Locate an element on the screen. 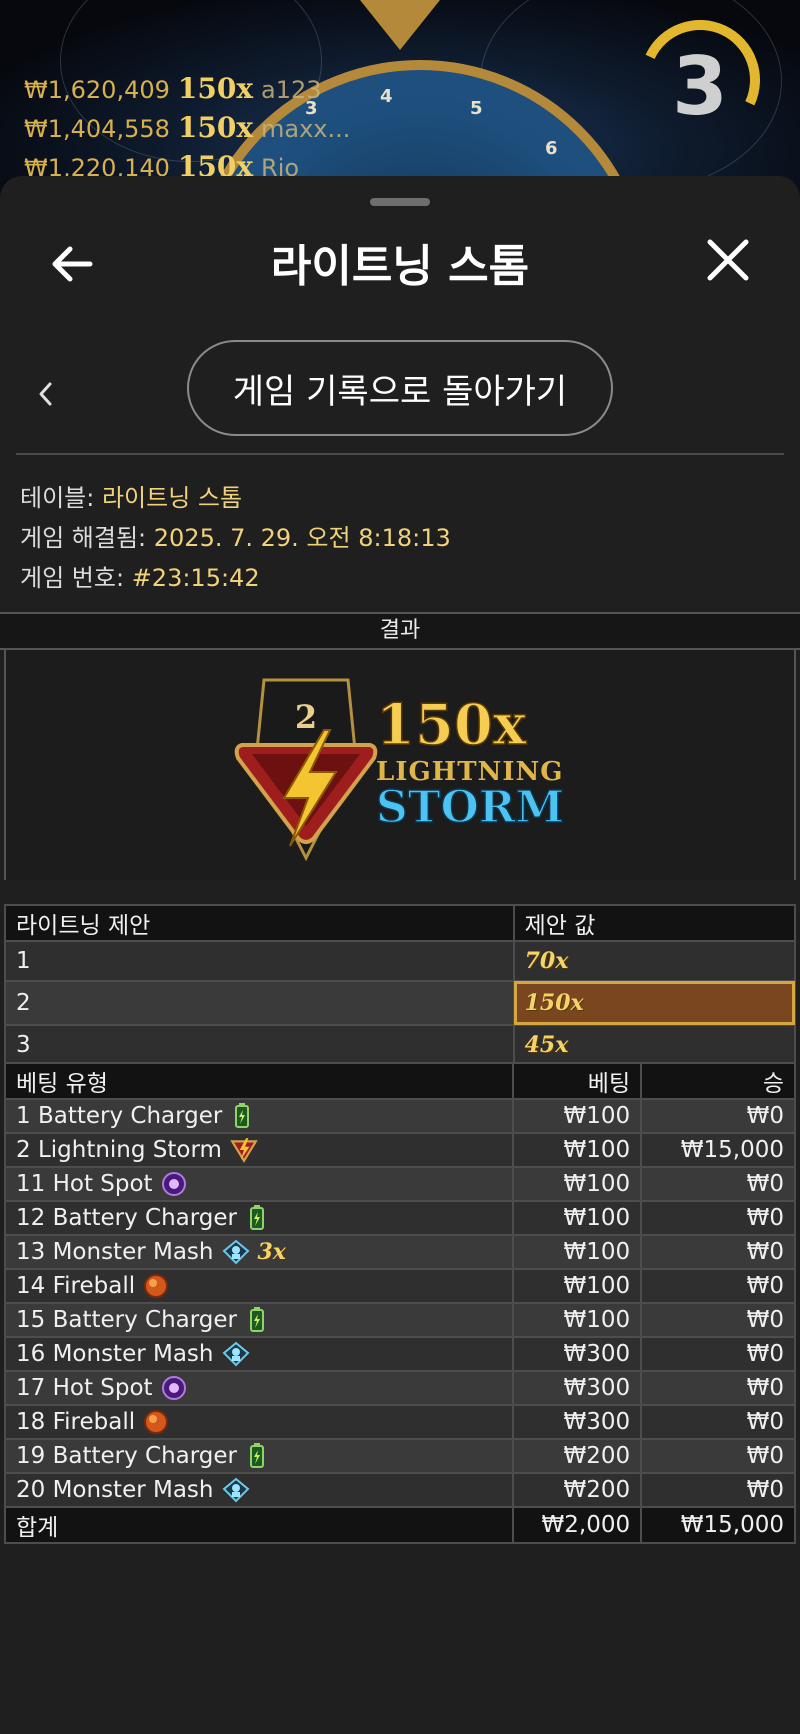 The image size is (800, 1734). bet-type: 16 Monster Mash is located at coordinates (259, 1354).